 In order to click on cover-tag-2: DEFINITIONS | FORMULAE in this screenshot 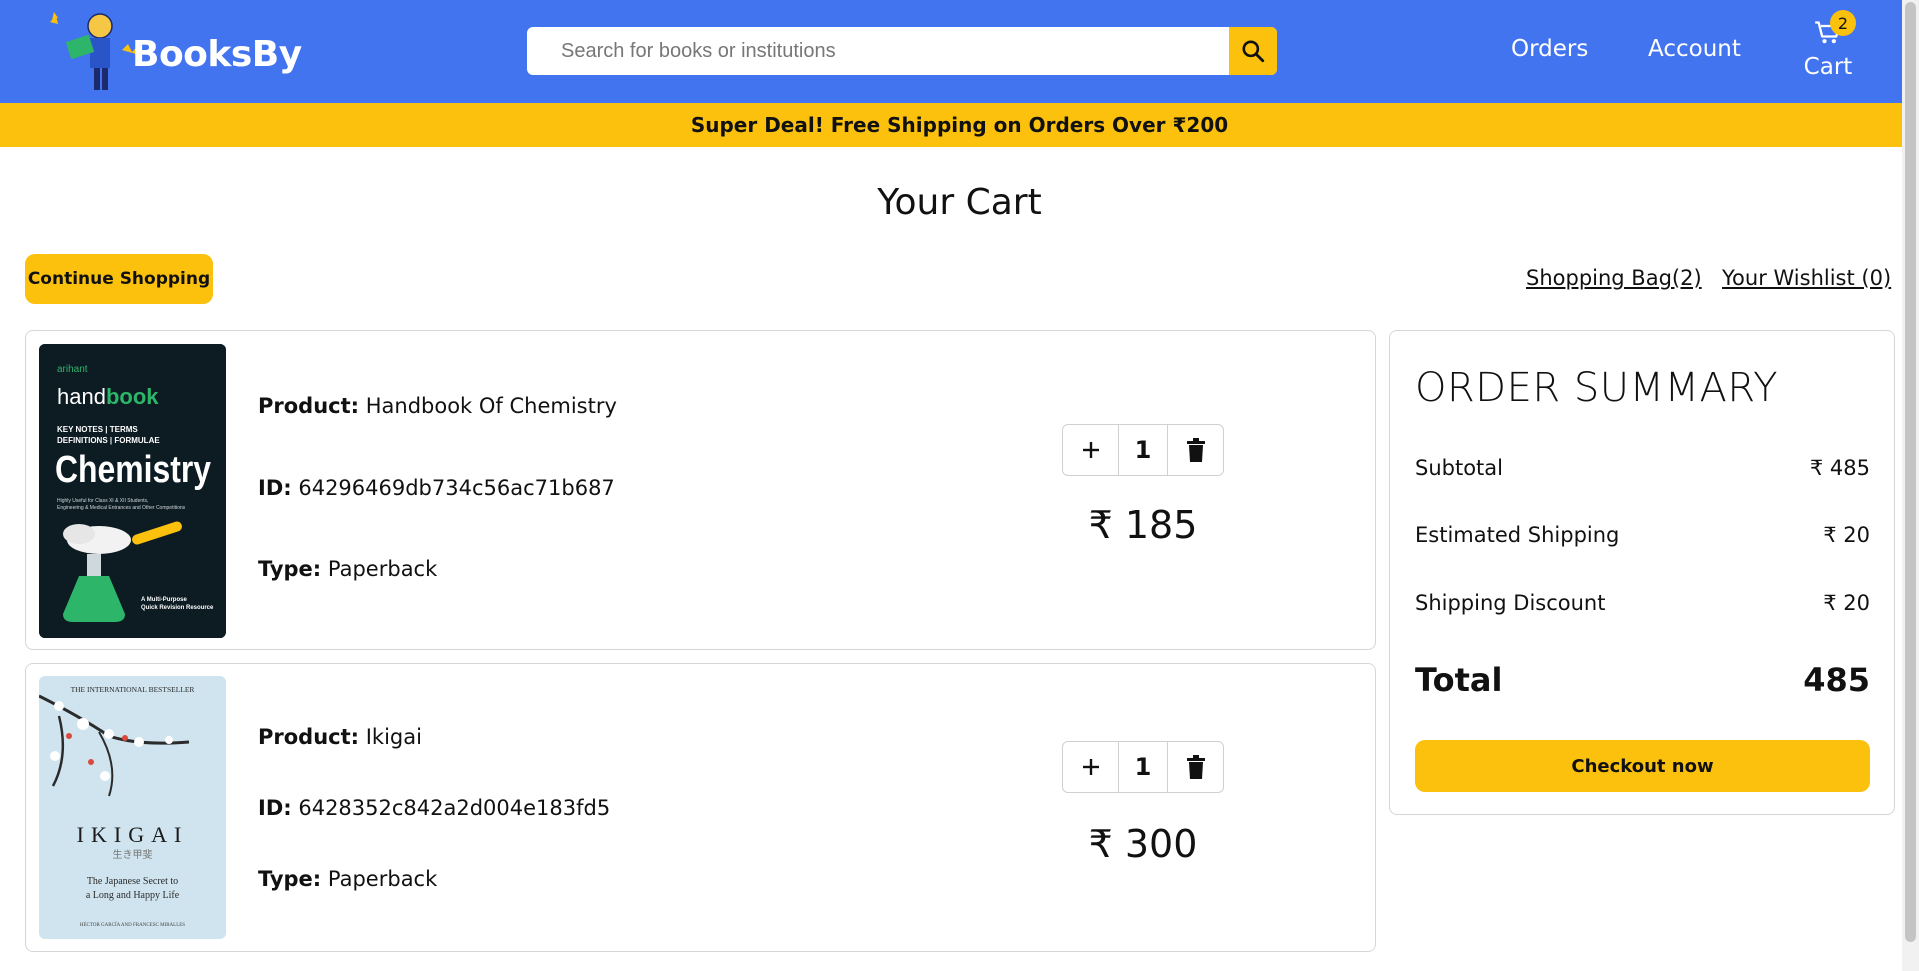, I will do `click(108, 440)`.